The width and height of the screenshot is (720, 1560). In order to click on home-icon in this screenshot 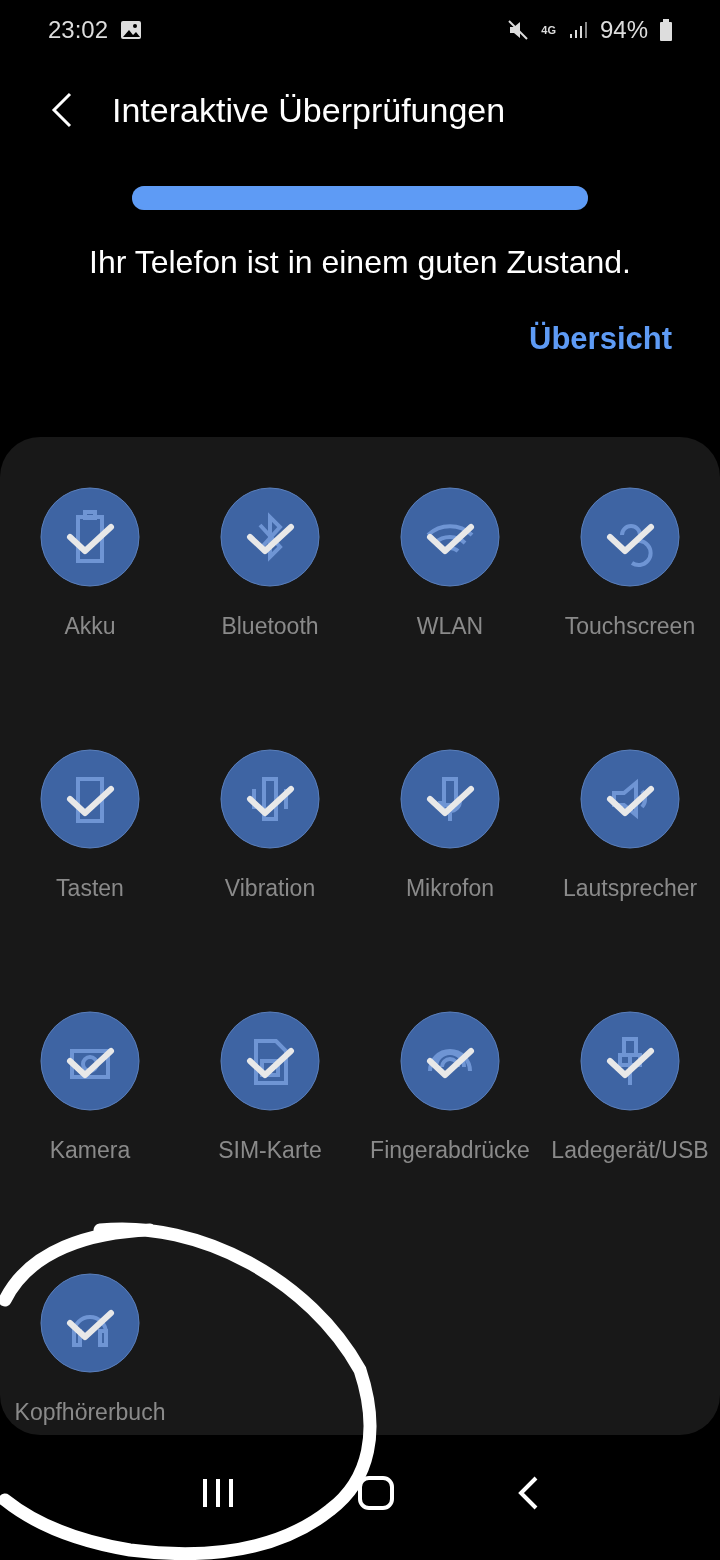, I will do `click(376, 1492)`.